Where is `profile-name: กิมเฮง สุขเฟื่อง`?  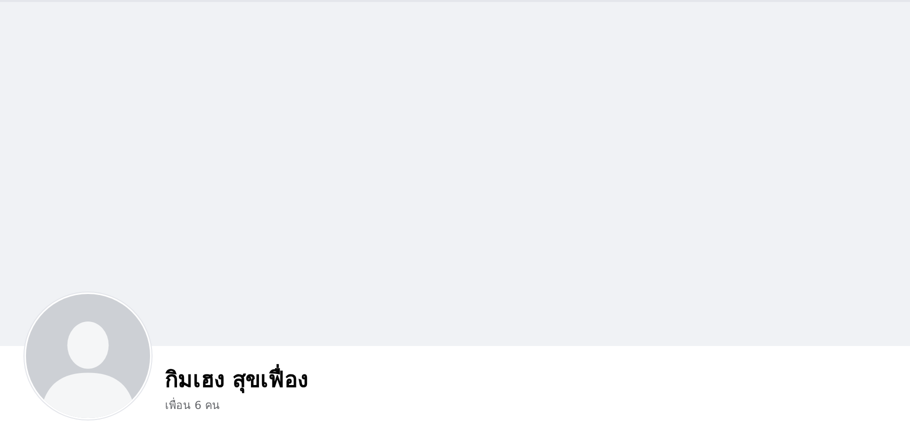 profile-name: กิมเฮง สุขเฟื่อง is located at coordinates (237, 381).